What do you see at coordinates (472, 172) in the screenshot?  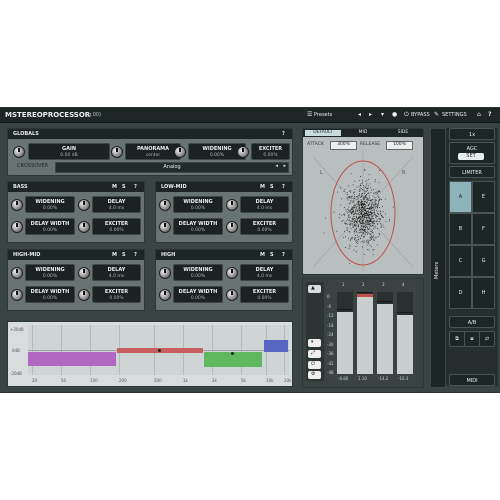 I see `limiter-button: LIMITER` at bounding box center [472, 172].